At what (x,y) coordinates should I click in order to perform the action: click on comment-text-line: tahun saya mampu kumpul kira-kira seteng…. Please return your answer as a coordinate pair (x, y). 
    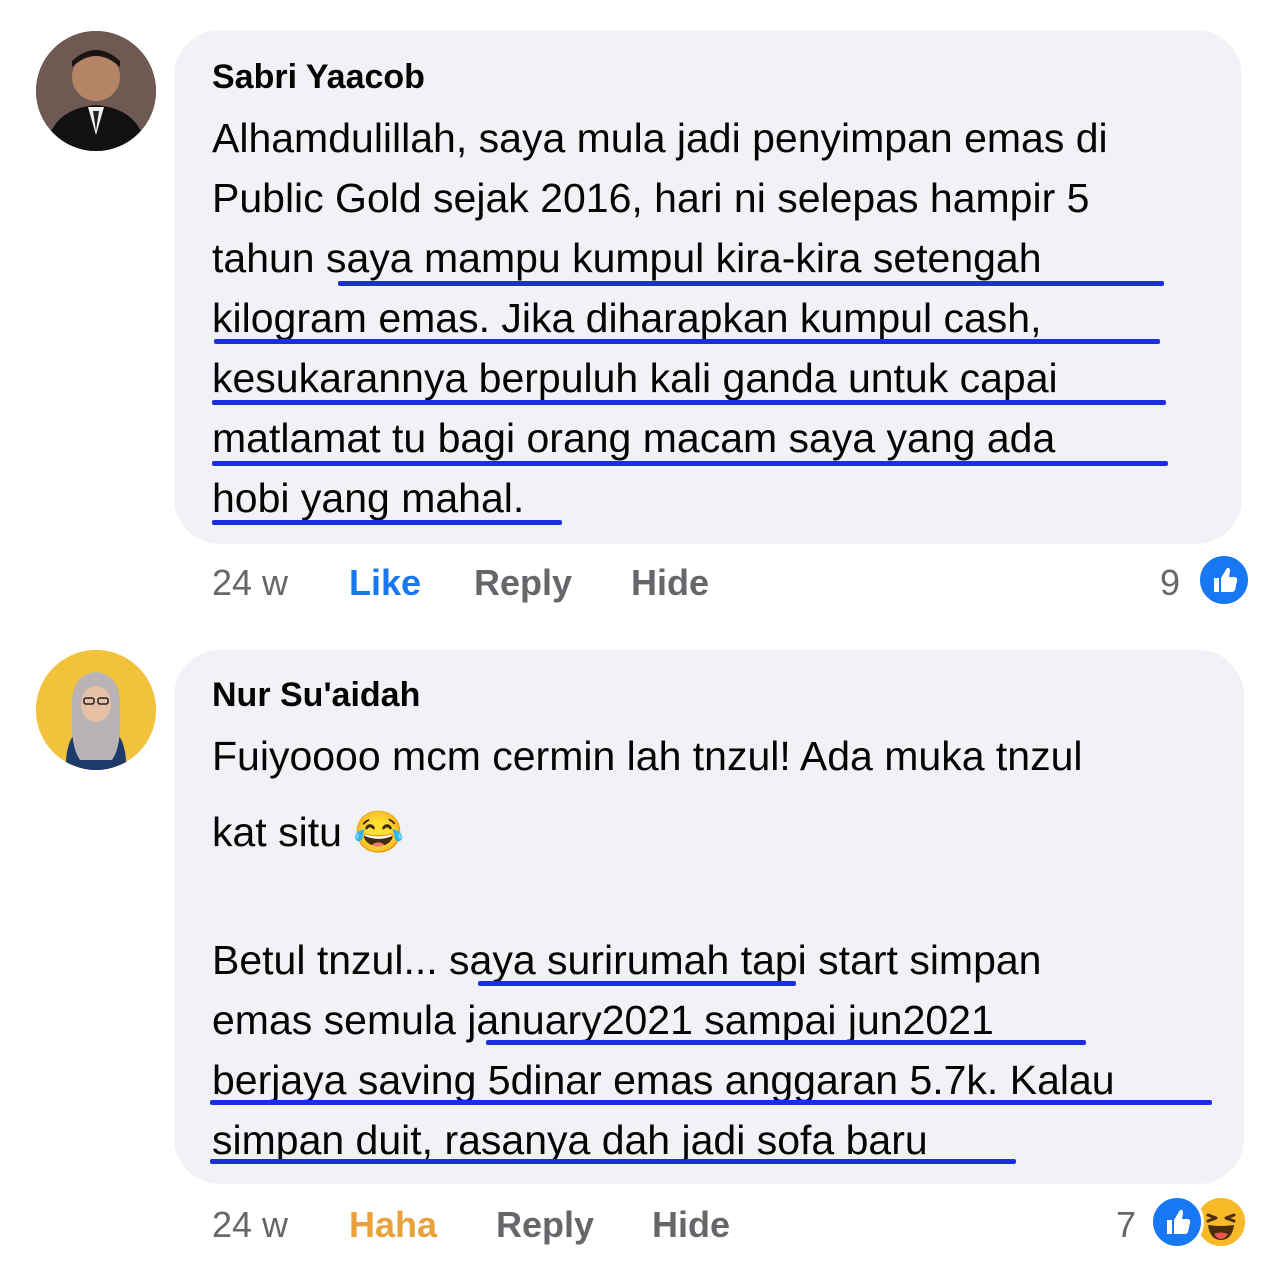
    Looking at the image, I should click on (627, 258).